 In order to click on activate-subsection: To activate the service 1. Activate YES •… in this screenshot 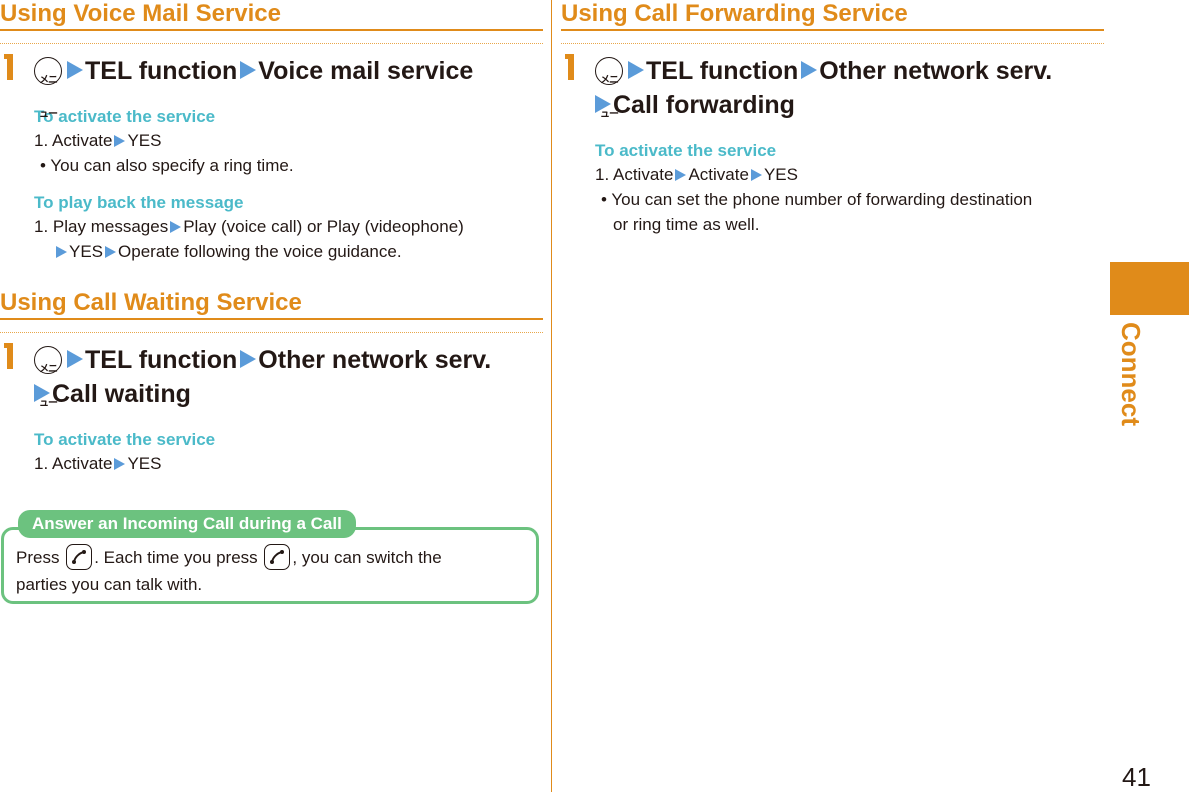, I will do `click(271, 142)`.